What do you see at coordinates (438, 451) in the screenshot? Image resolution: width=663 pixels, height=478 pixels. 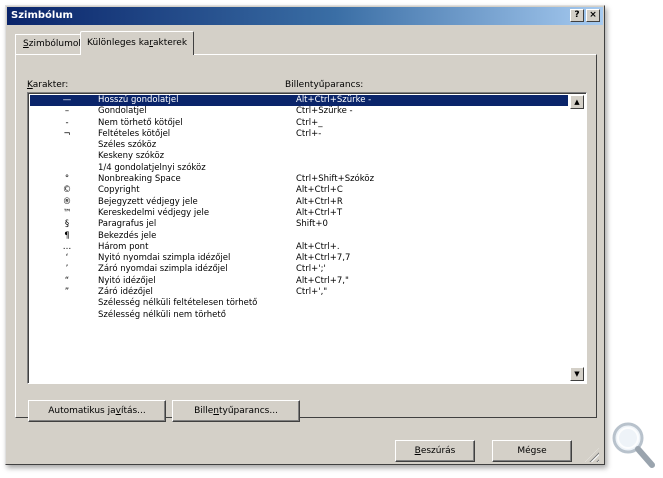 I see `insert-label-rest: eszúrás` at bounding box center [438, 451].